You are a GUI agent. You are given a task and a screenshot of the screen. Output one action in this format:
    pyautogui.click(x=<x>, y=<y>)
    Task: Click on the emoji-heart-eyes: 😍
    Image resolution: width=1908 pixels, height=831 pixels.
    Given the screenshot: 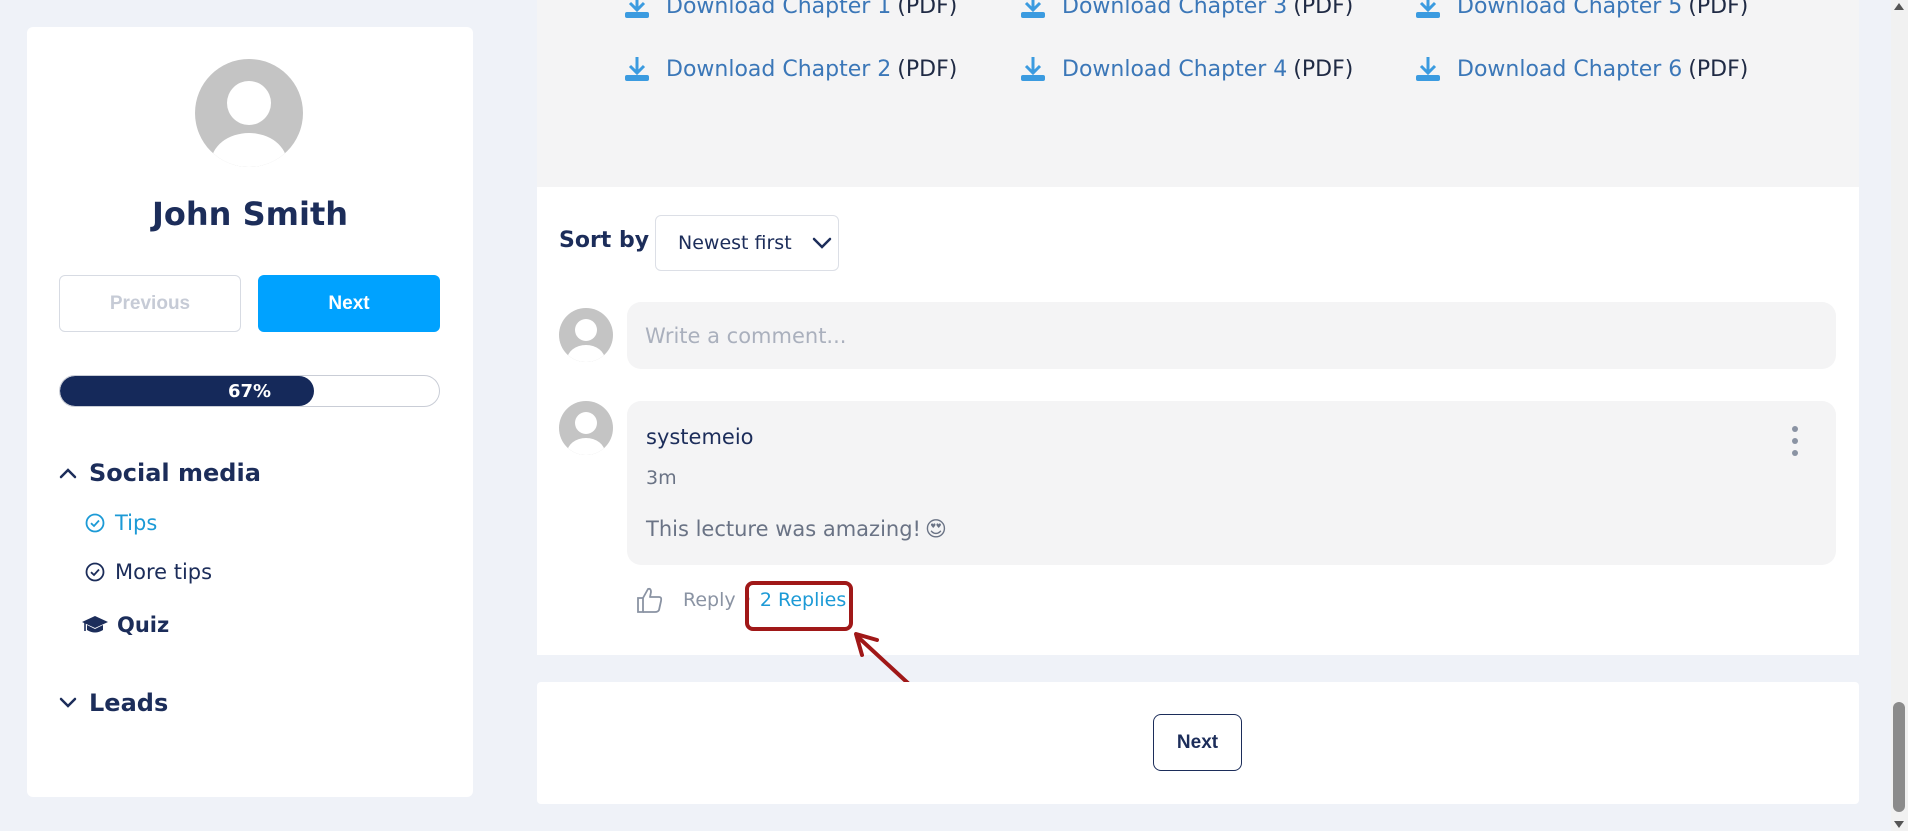 What is the action you would take?
    pyautogui.click(x=935, y=529)
    